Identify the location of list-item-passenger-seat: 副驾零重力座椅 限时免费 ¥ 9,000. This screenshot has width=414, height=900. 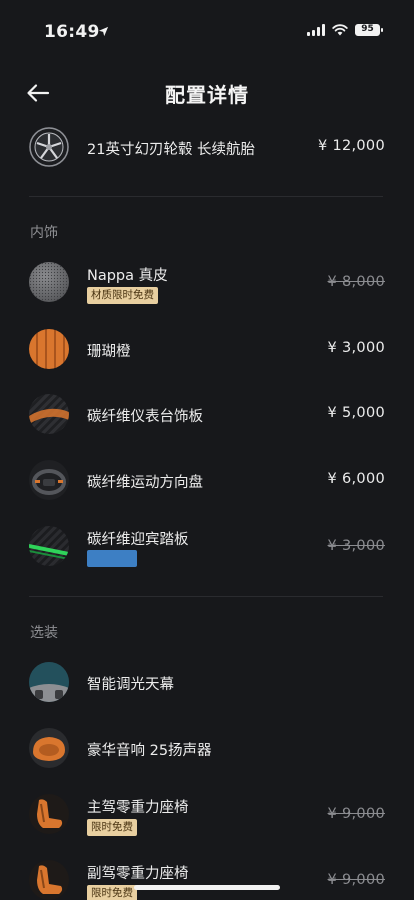
(207, 876).